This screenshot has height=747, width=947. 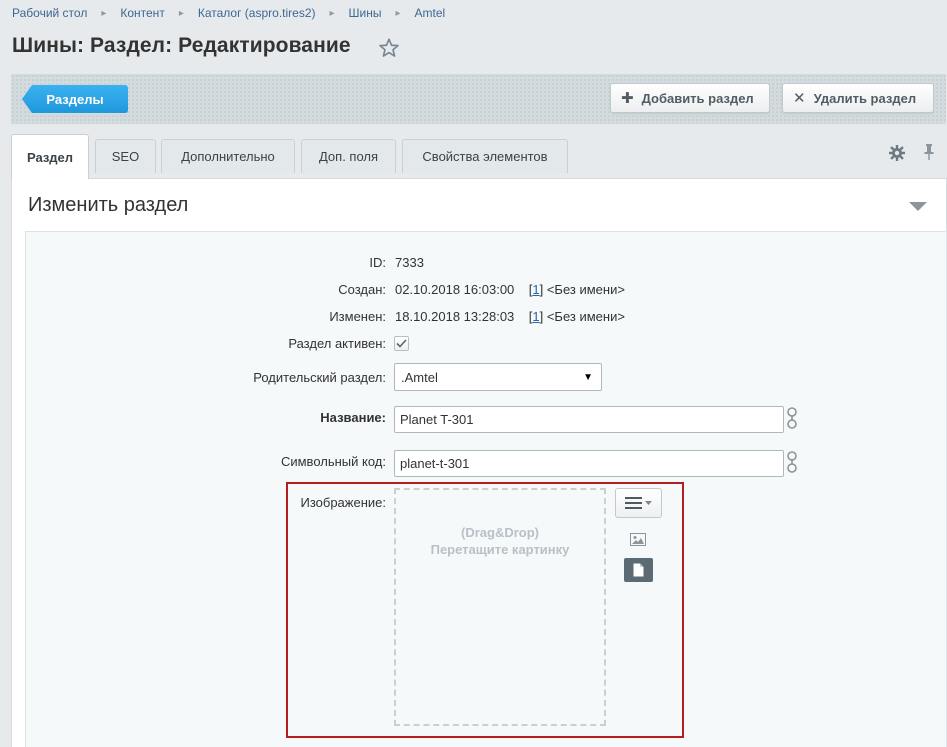 I want to click on close-icon: ✕, so click(x=799, y=98).